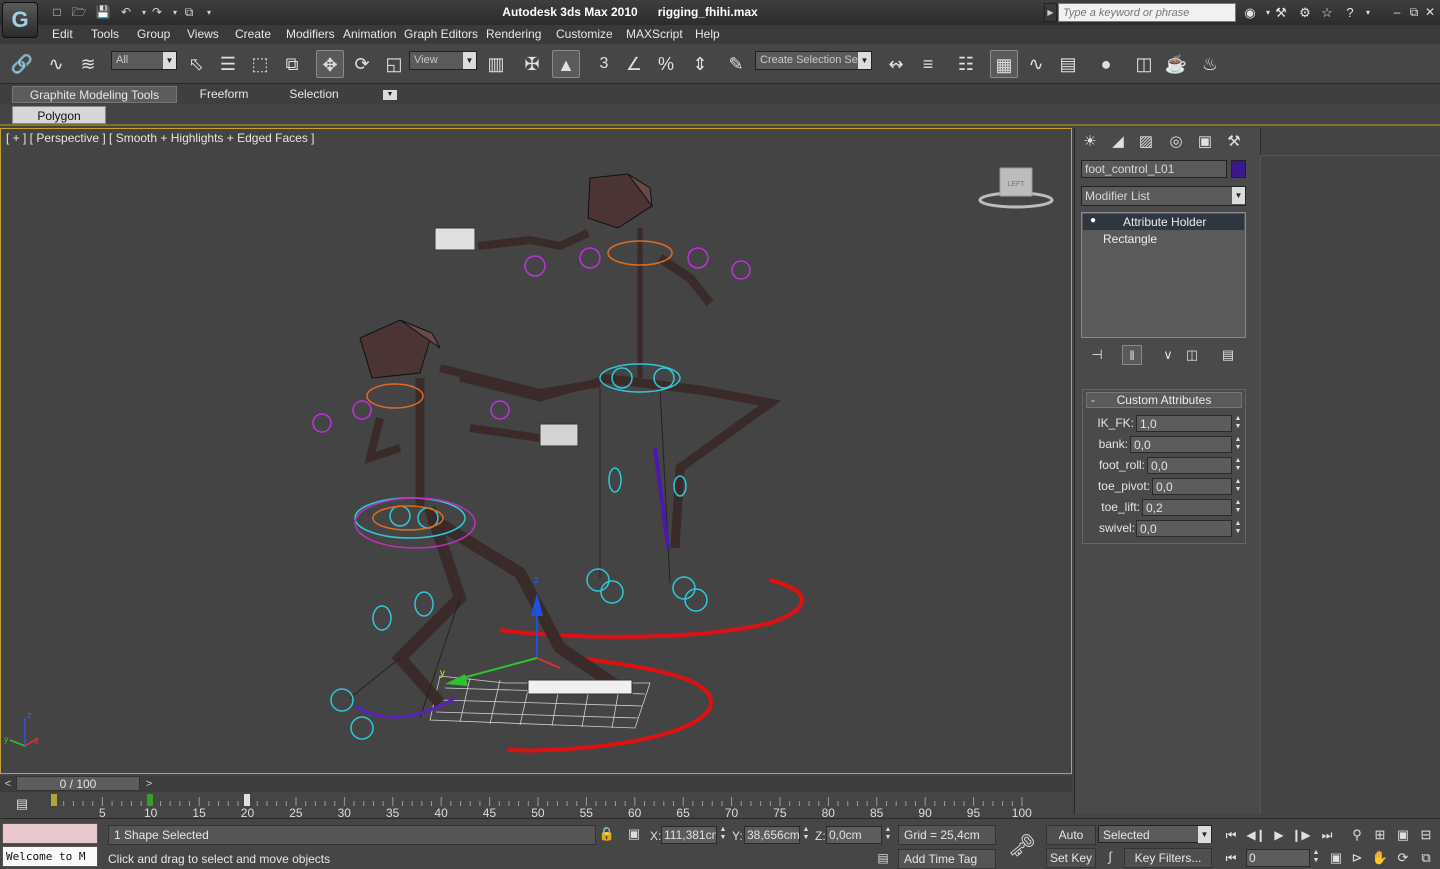 The image size is (1440, 869). What do you see at coordinates (1350, 12) in the screenshot?
I see `help-icon: ?` at bounding box center [1350, 12].